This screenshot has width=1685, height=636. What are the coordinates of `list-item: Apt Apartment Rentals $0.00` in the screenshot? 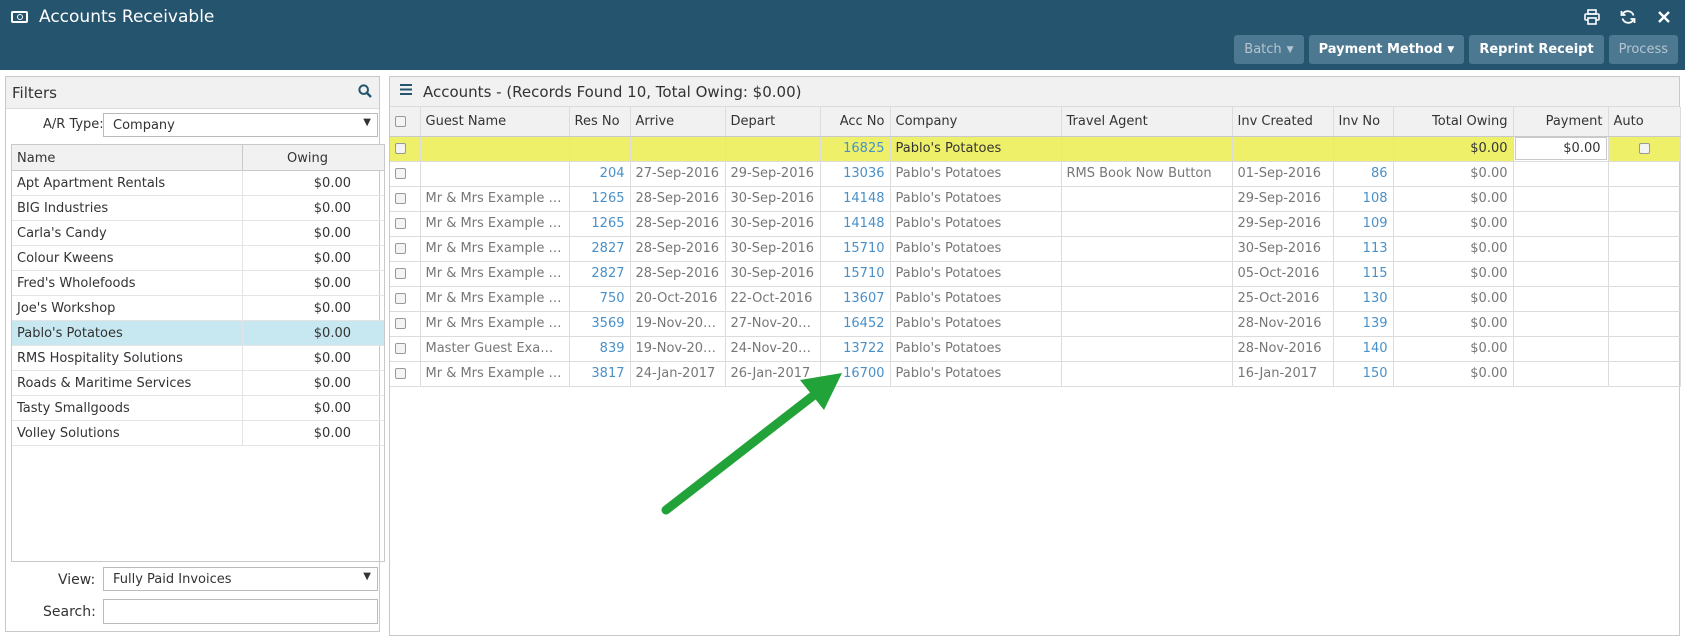 It's located at (198, 183).